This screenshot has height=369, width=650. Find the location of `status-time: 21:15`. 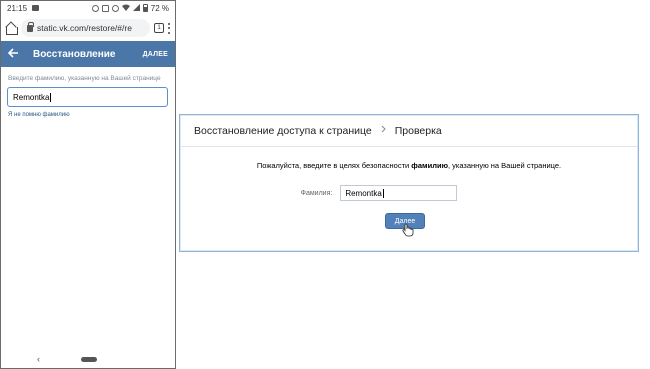

status-time: 21:15 is located at coordinates (17, 8).